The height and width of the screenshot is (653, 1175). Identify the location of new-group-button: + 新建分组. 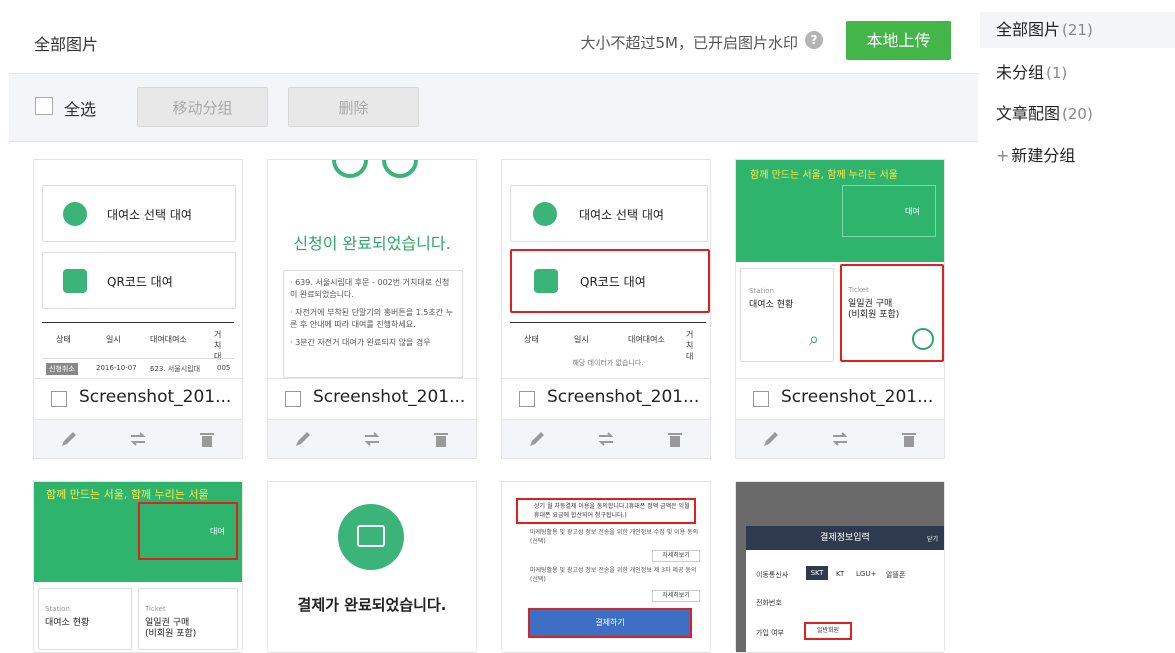
(1077, 156).